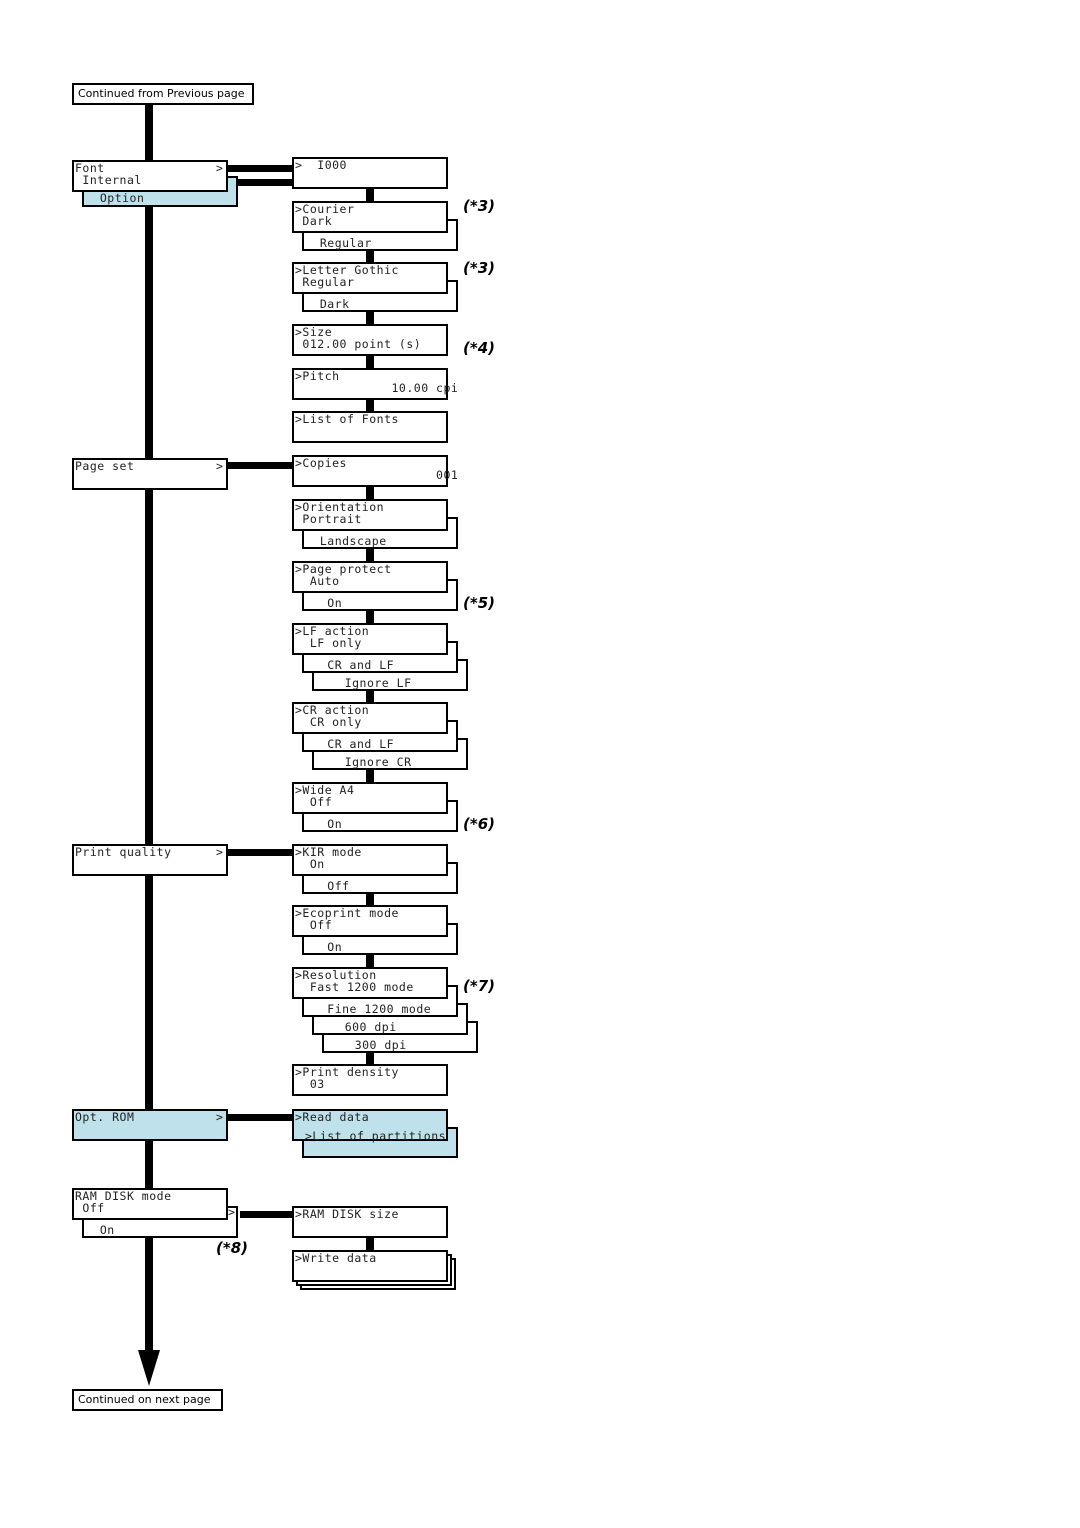 This screenshot has width=1080, height=1528. What do you see at coordinates (149, 466) in the screenshot?
I see `page-set-line: Page set >` at bounding box center [149, 466].